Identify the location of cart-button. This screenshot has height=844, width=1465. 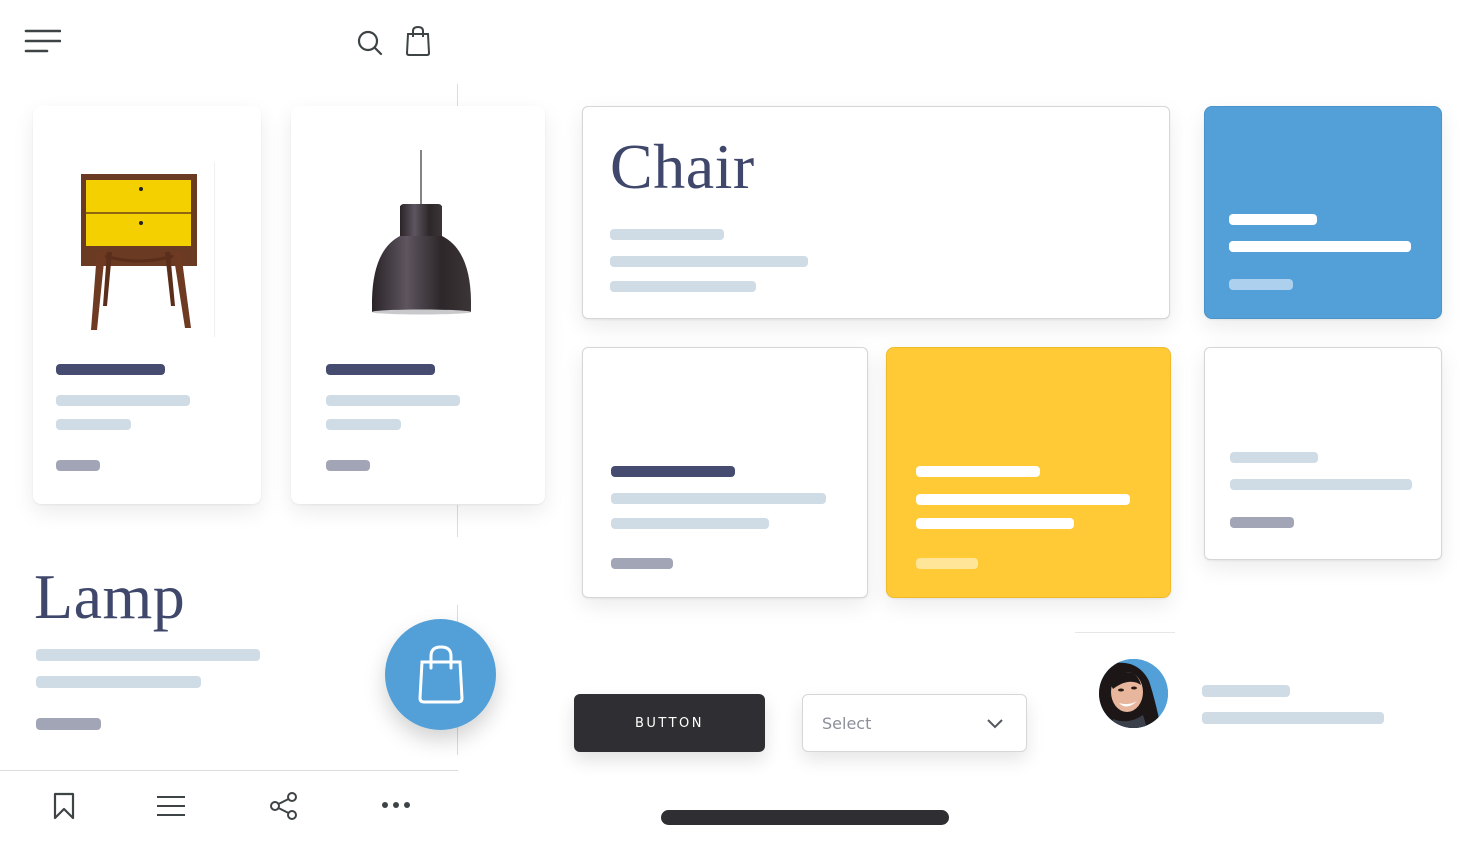
(418, 41).